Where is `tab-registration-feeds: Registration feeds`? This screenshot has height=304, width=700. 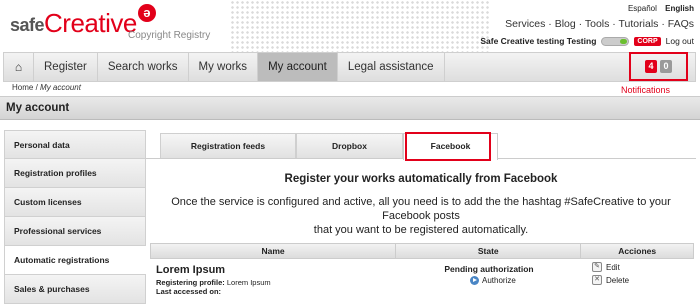 tab-registration-feeds: Registration feeds is located at coordinates (228, 145).